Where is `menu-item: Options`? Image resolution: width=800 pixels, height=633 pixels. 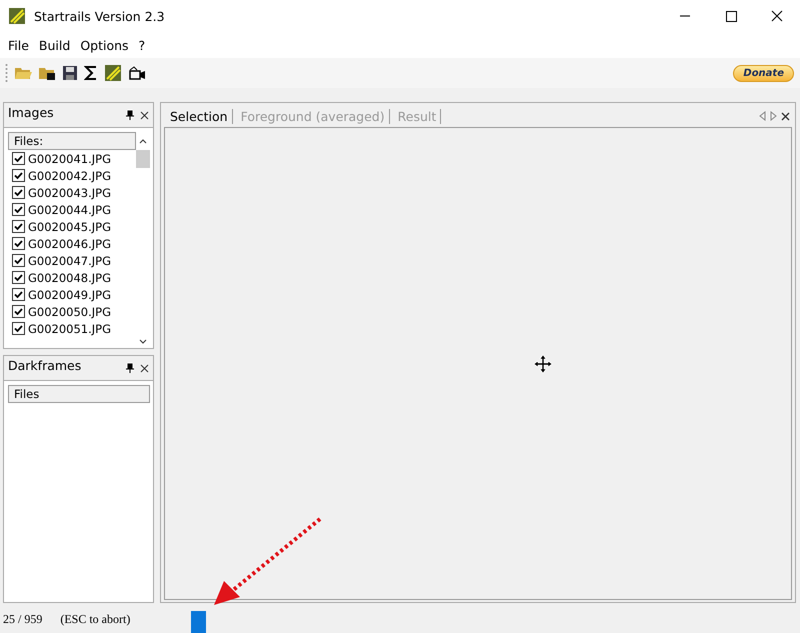 menu-item: Options is located at coordinates (104, 45).